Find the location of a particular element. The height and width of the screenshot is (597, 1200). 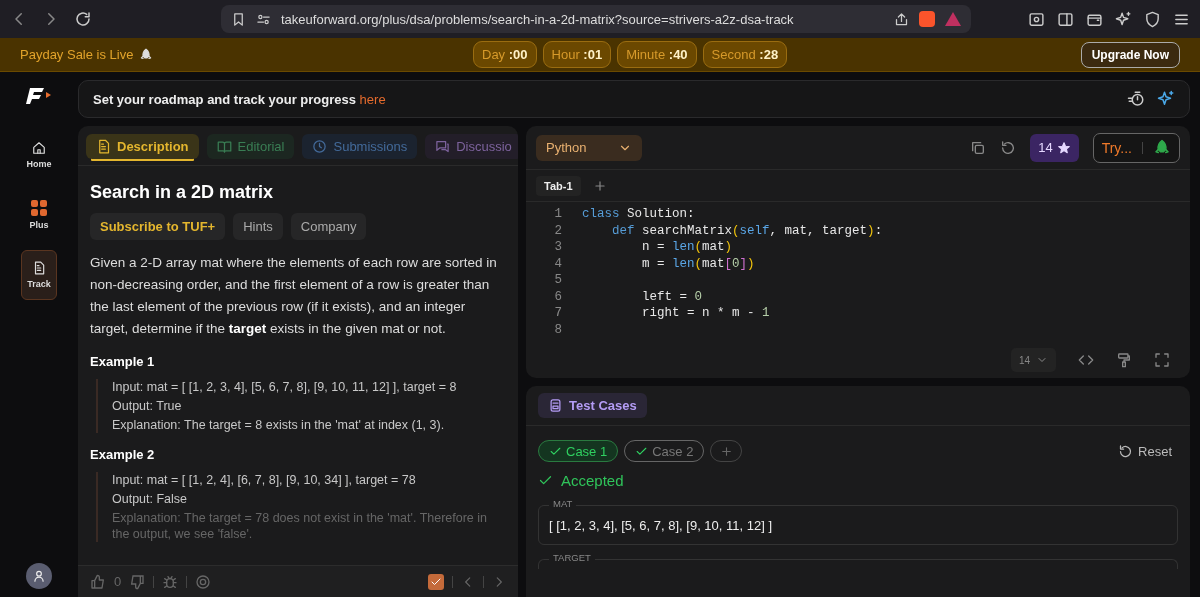

code-line: n = len(mat) is located at coordinates (687, 247).